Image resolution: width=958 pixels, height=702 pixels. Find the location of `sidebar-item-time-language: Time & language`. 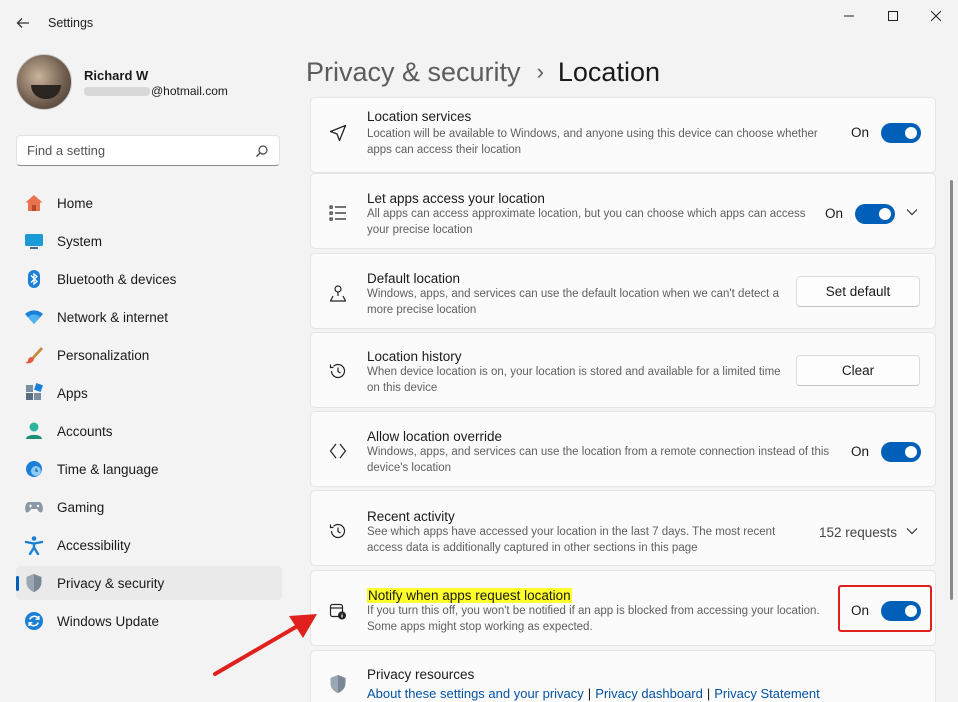

sidebar-item-time-language: Time & language is located at coordinates (149, 469).